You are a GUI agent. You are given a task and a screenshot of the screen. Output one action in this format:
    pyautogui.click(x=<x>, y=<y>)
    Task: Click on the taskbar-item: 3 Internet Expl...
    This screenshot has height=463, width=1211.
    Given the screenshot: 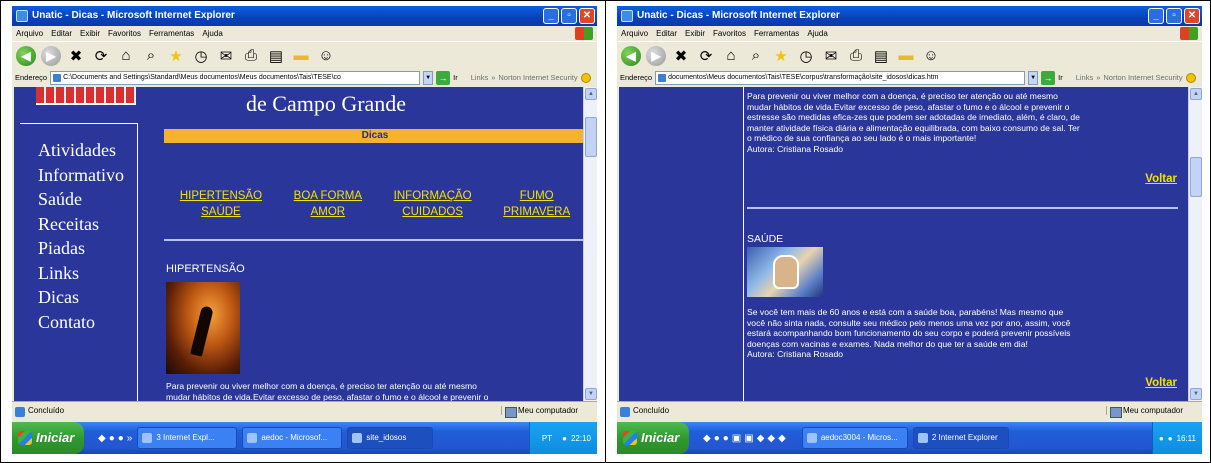 What is the action you would take?
    pyautogui.click(x=187, y=438)
    